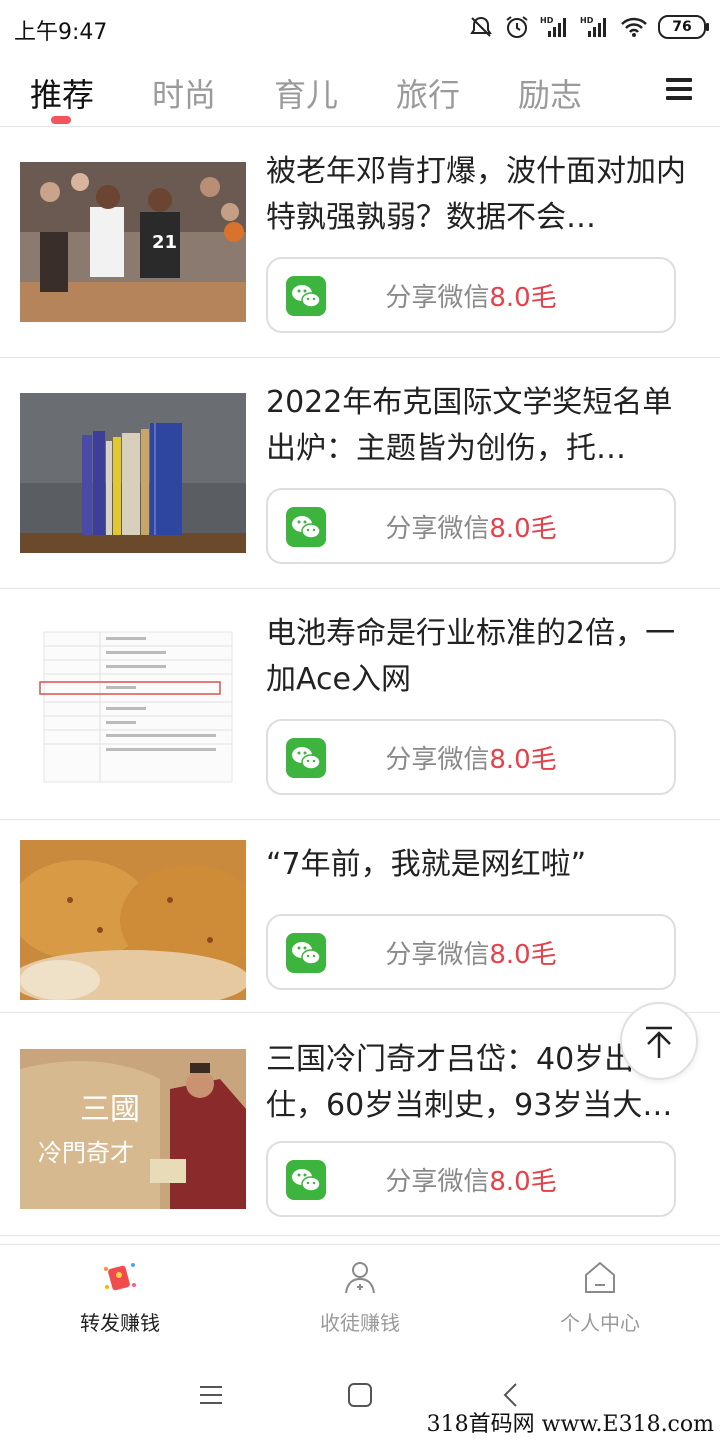 Image resolution: width=720 pixels, height=1440 pixels. I want to click on nav-label: 收徒赚钱, so click(360, 1323).